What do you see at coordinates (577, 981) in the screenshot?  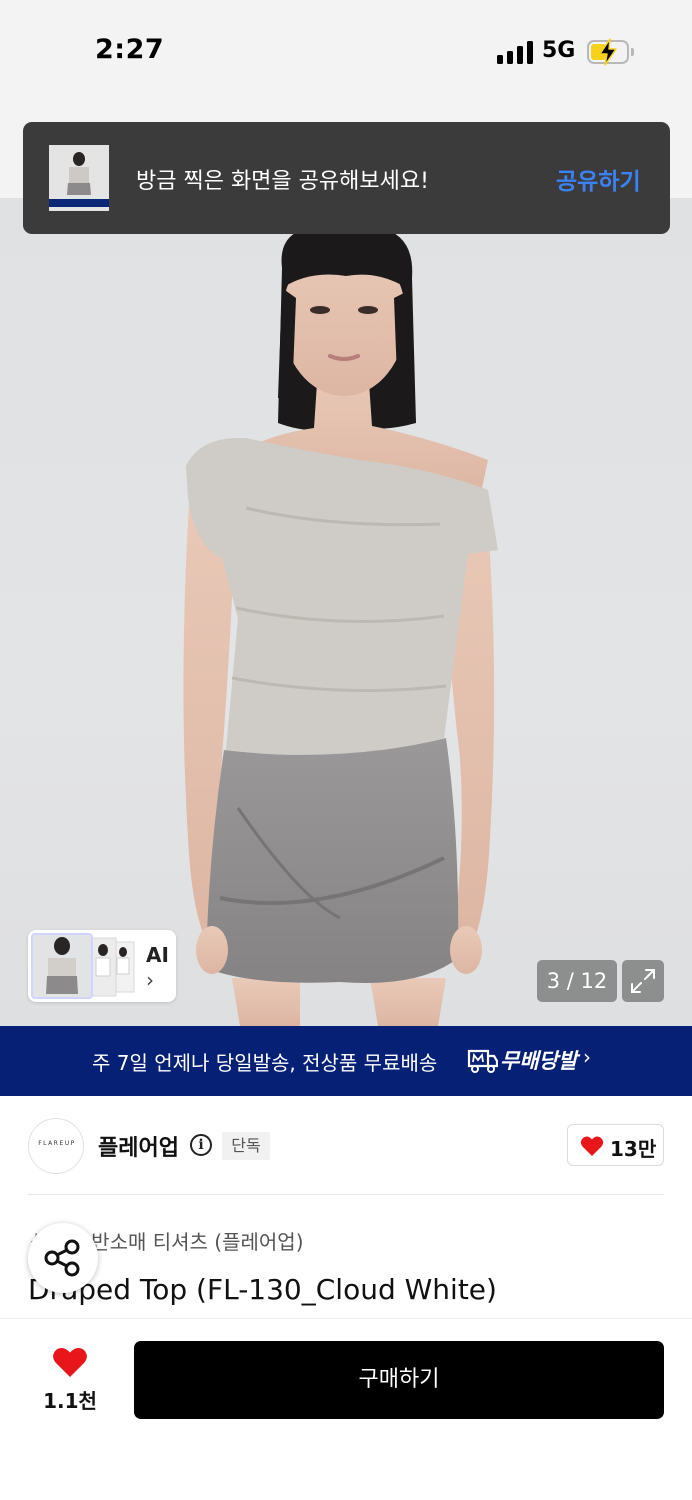 I see `image-counter: 3 / 12` at bounding box center [577, 981].